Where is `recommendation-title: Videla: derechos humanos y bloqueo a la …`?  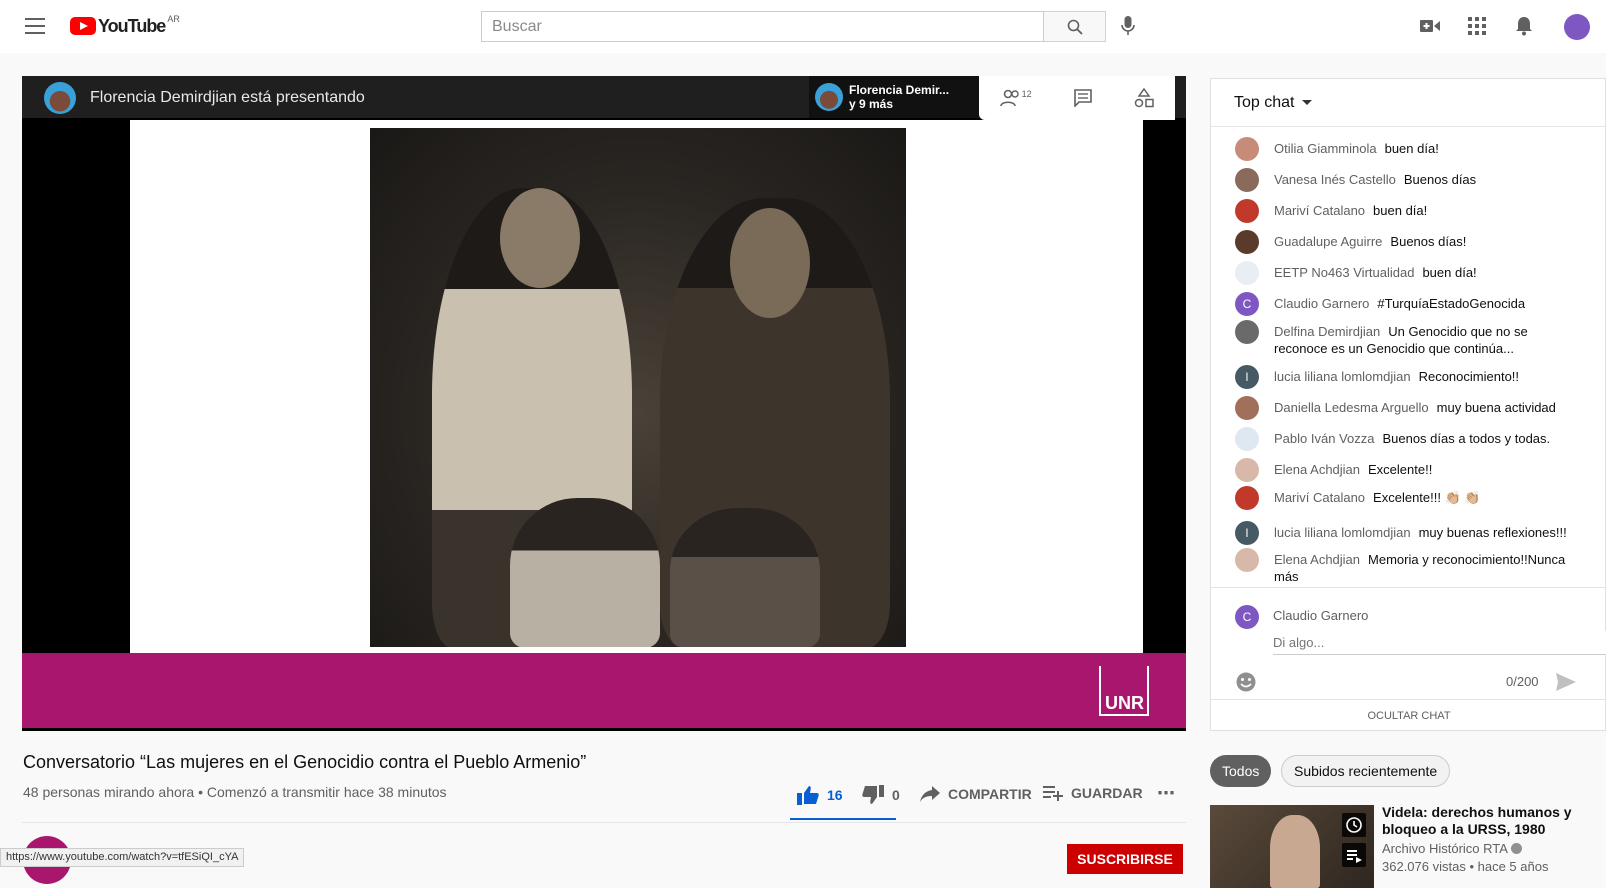 recommendation-title: Videla: derechos humanos y bloqueo a la … is located at coordinates (1477, 821).